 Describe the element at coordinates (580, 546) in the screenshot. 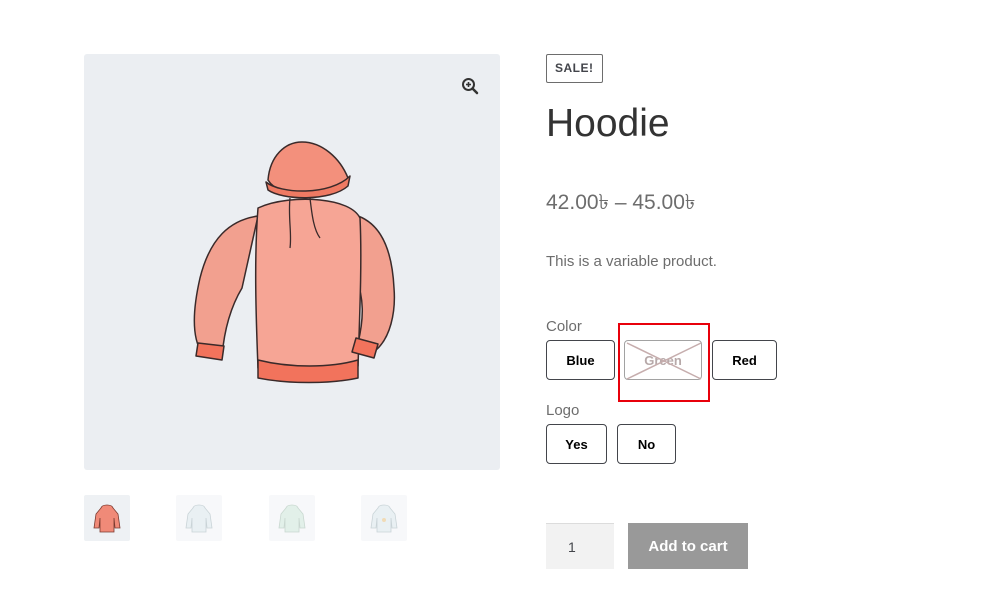

I see `quantity-input` at that location.